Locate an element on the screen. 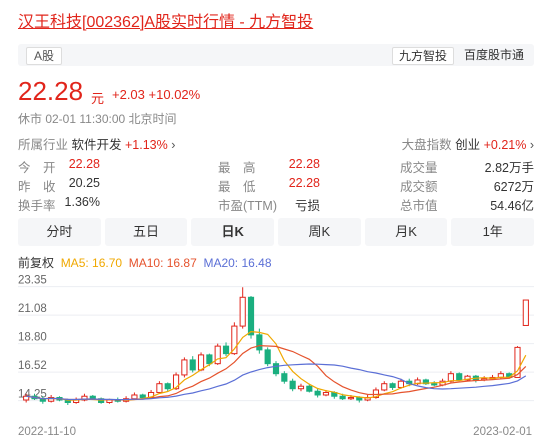 The height and width of the screenshot is (447, 550). y-tick-label: 21.08 is located at coordinates (32, 309).